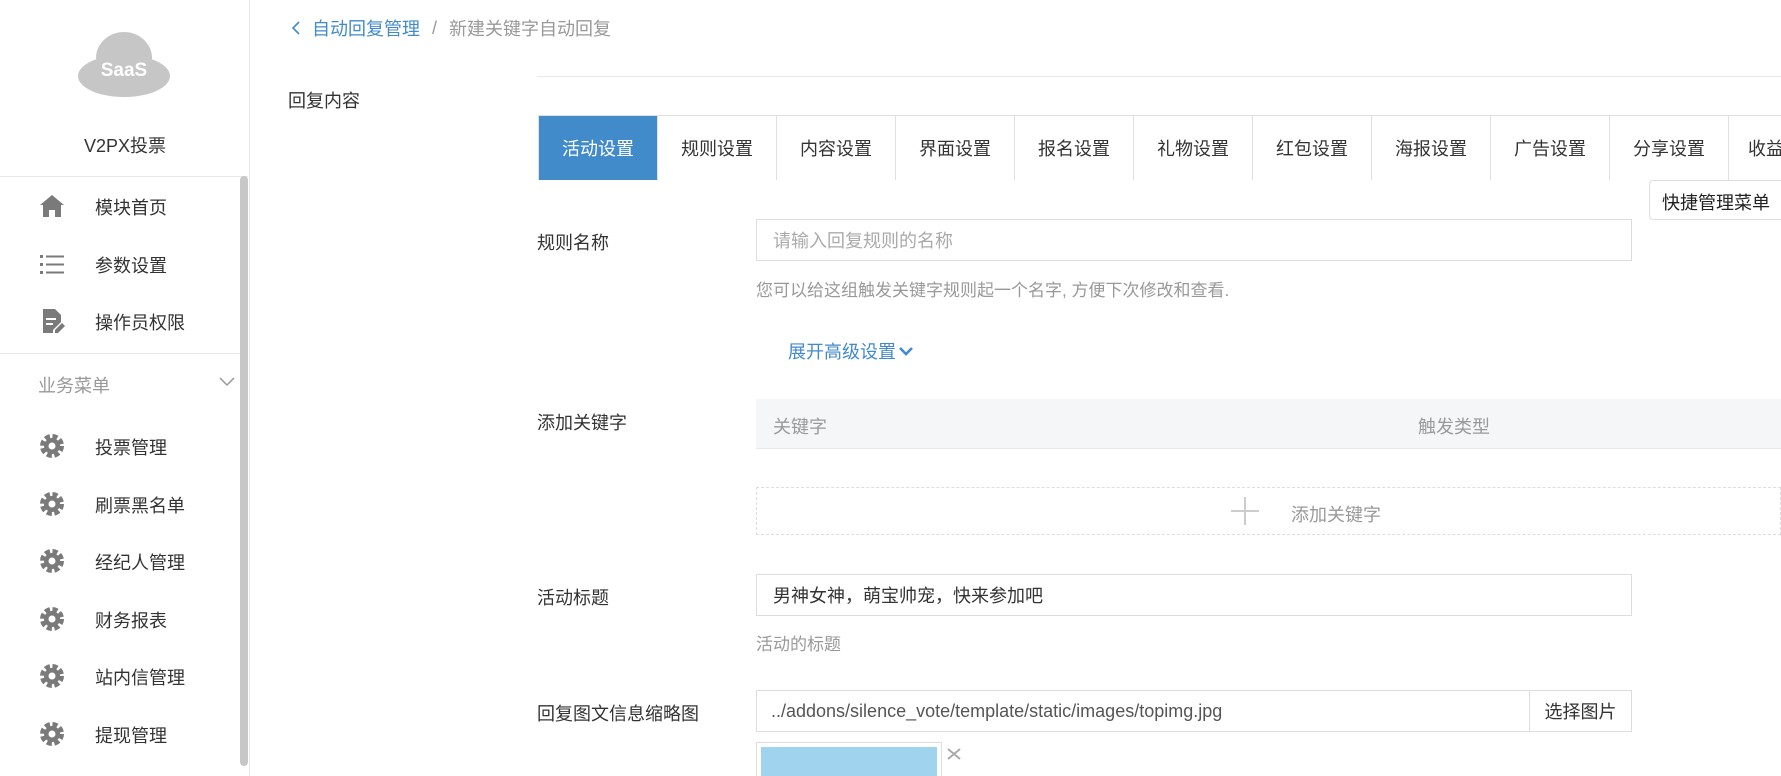 The width and height of the screenshot is (1781, 776). I want to click on saas-logo: SaaS, so click(124, 63).